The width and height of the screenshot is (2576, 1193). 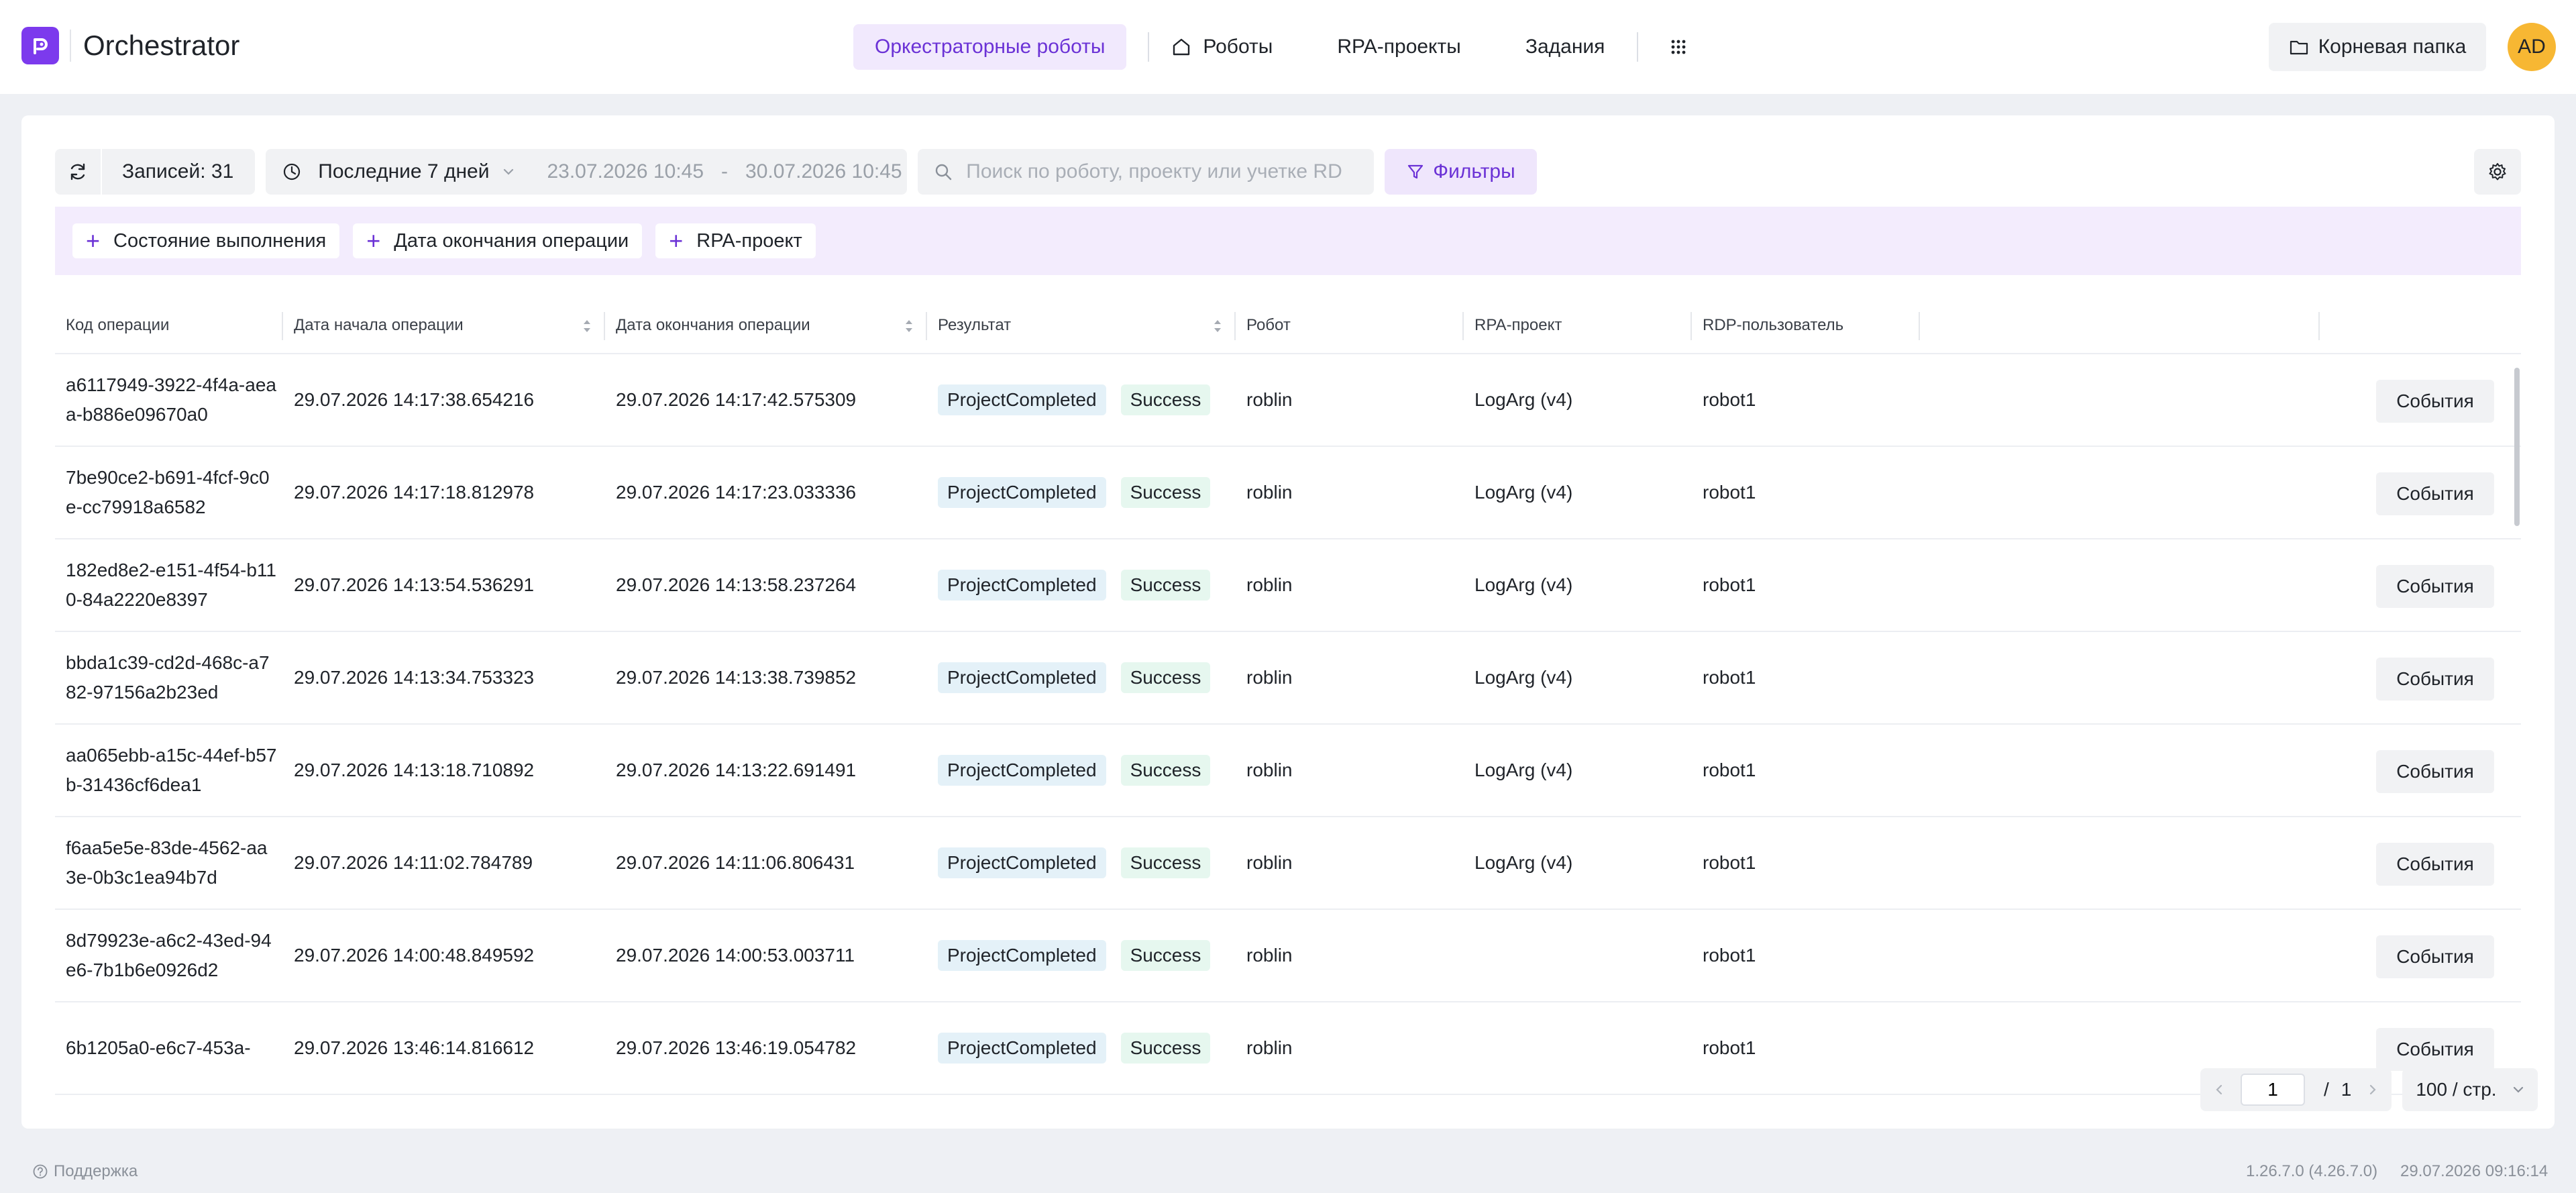 I want to click on app-title: Orchestrator, so click(x=161, y=45).